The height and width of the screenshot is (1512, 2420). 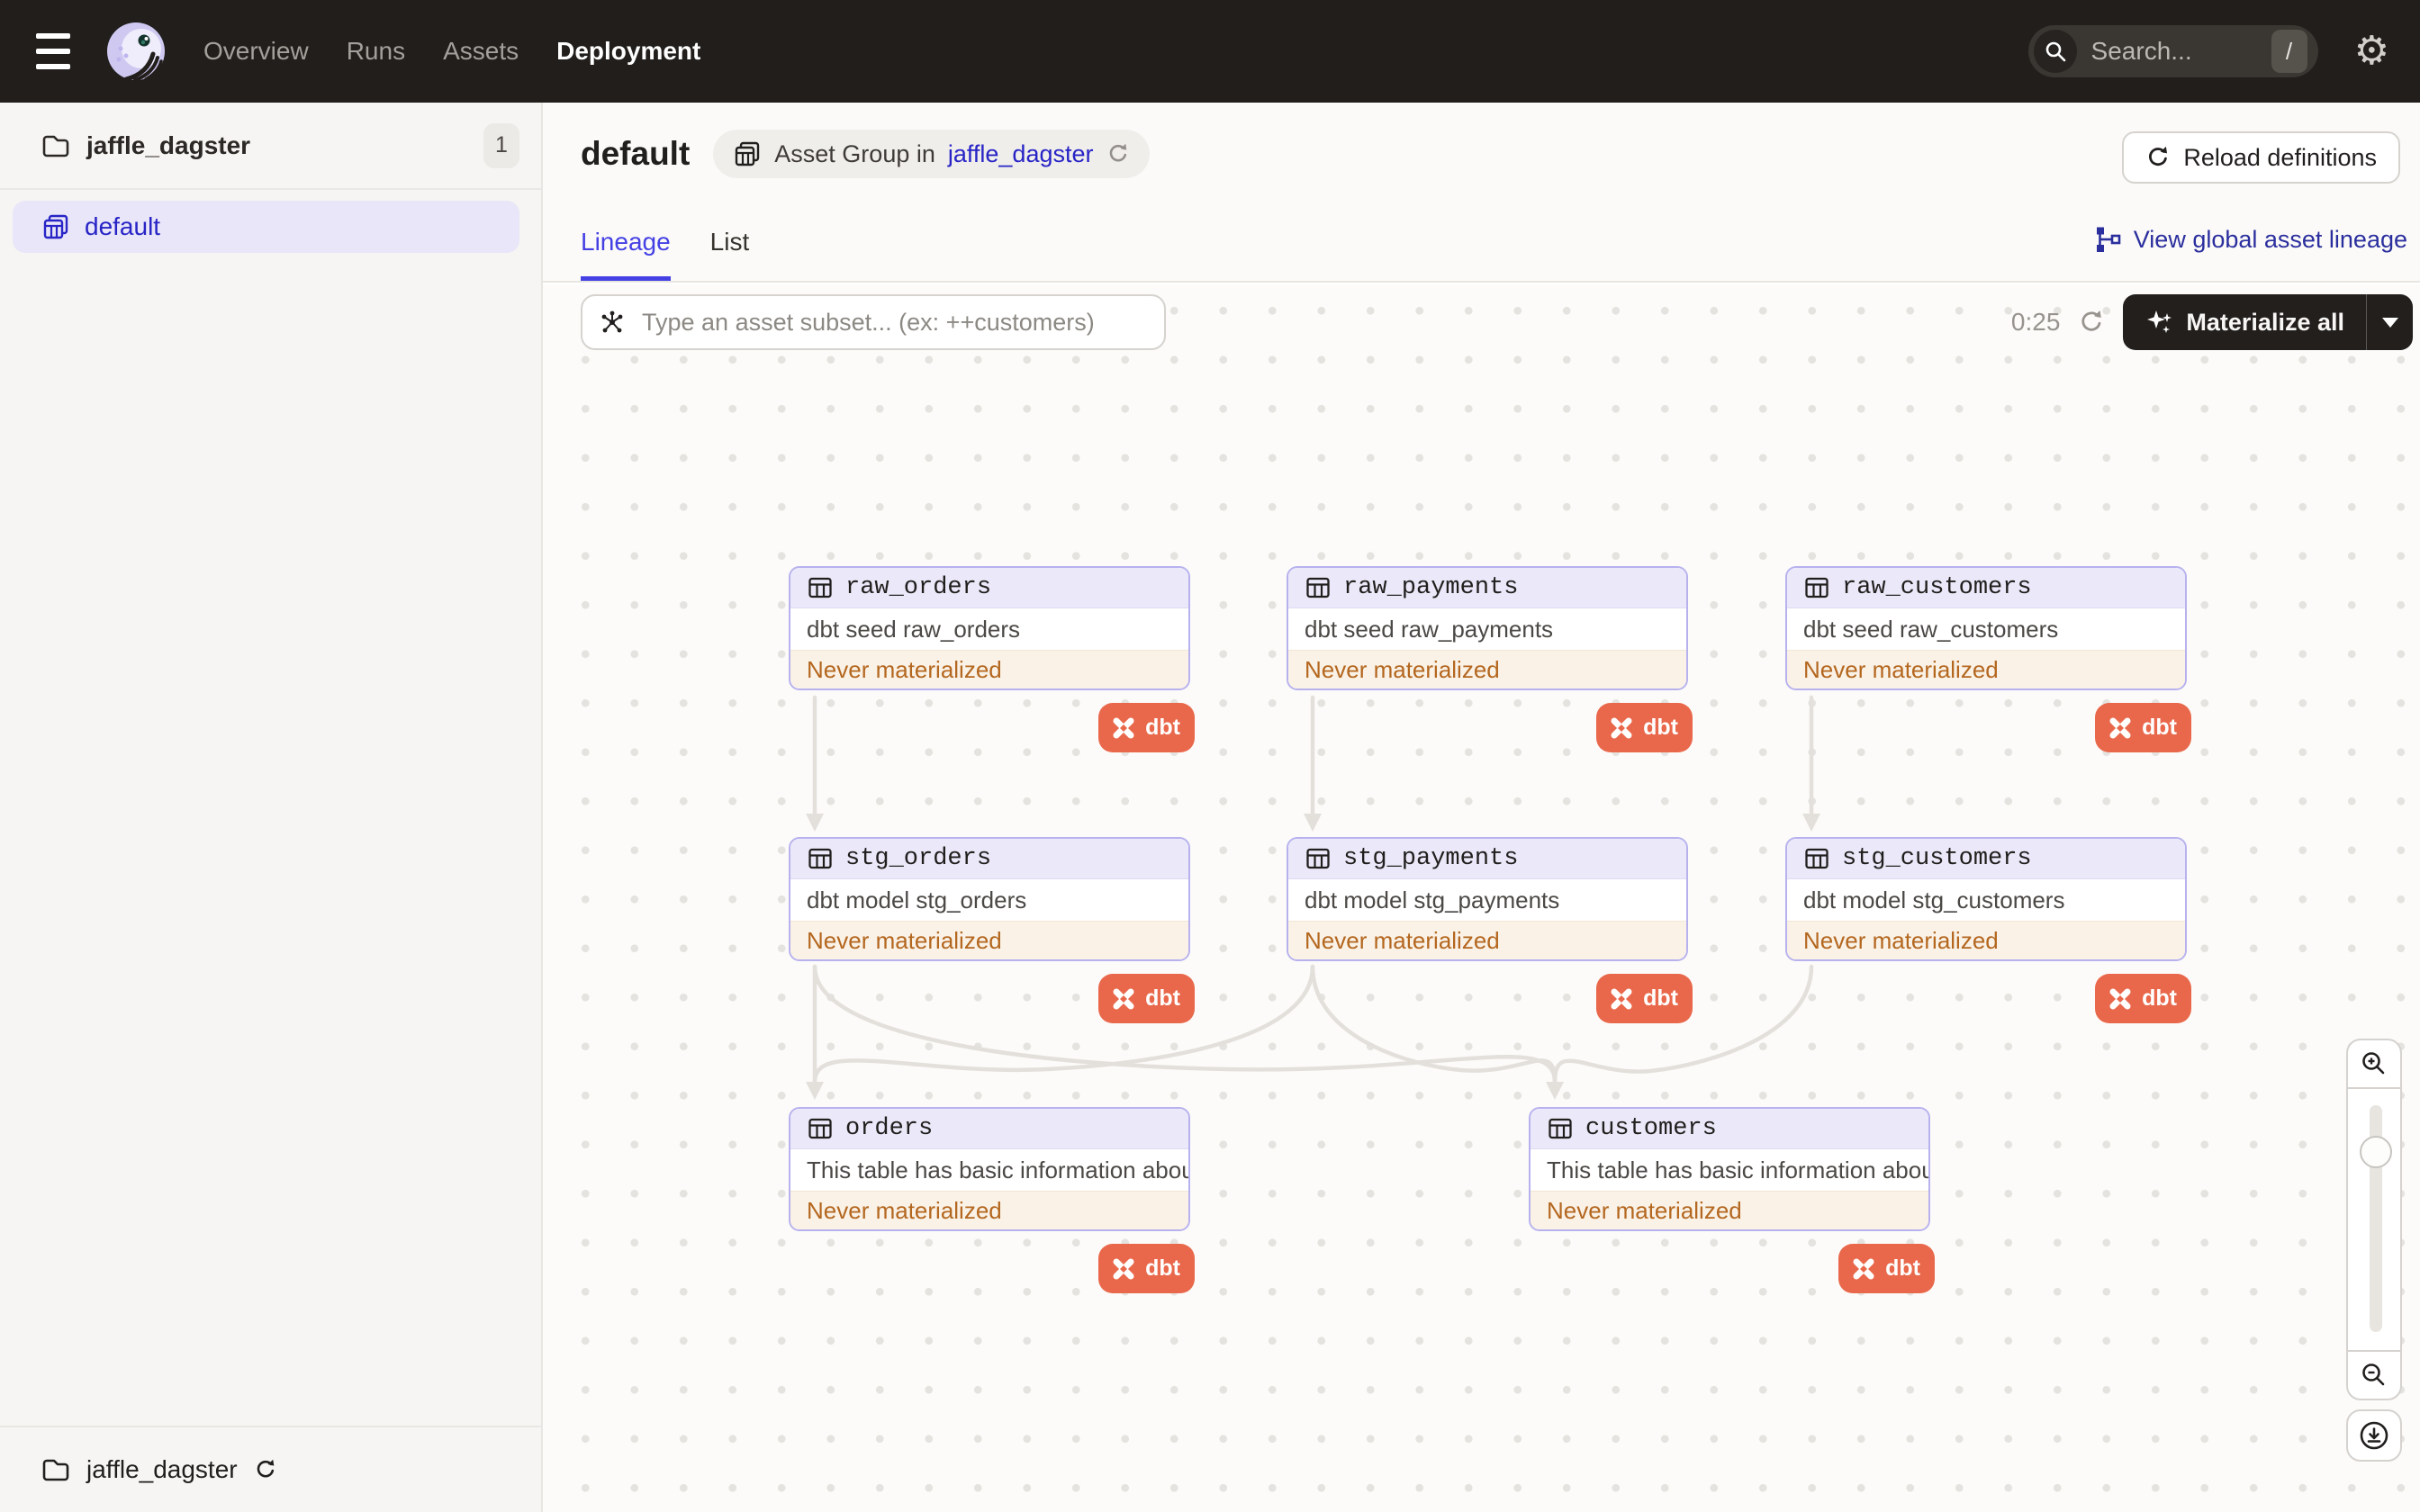 I want to click on nav-deployment: Deployment, so click(x=628, y=51).